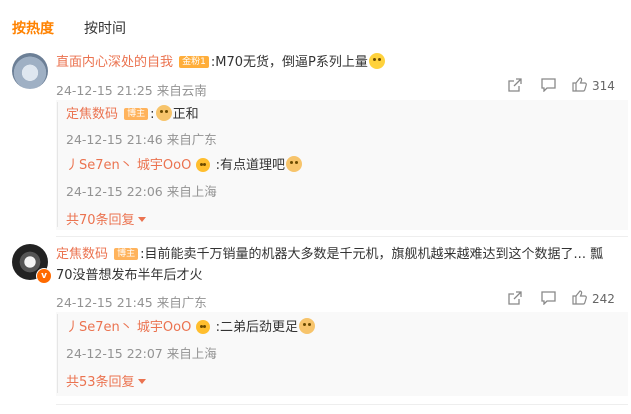 Image resolution: width=631 pixels, height=414 pixels. I want to click on reply-text-rest: 正和, so click(185, 114).